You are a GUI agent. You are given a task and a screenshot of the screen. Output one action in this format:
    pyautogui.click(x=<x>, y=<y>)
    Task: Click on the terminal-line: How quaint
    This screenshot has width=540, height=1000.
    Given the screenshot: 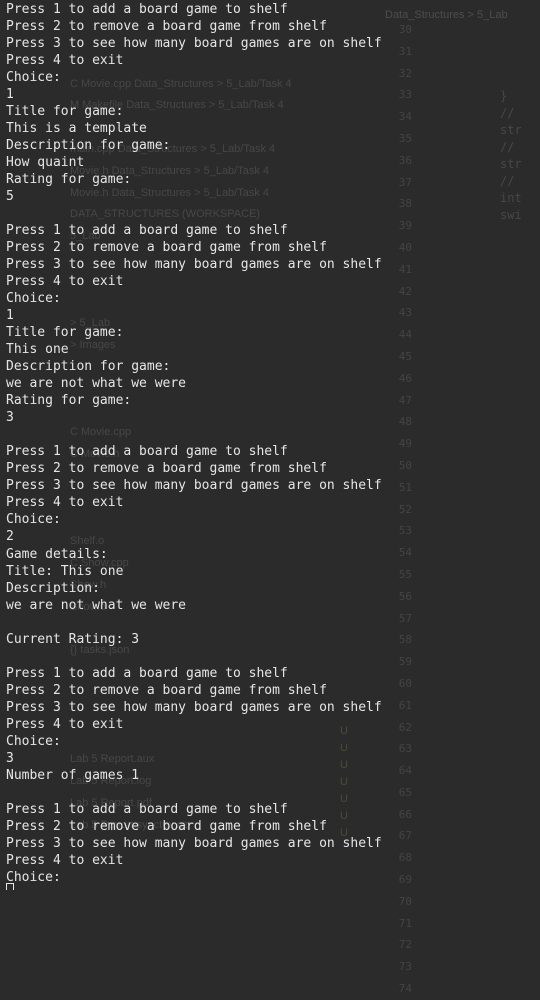 What is the action you would take?
    pyautogui.click(x=45, y=163)
    